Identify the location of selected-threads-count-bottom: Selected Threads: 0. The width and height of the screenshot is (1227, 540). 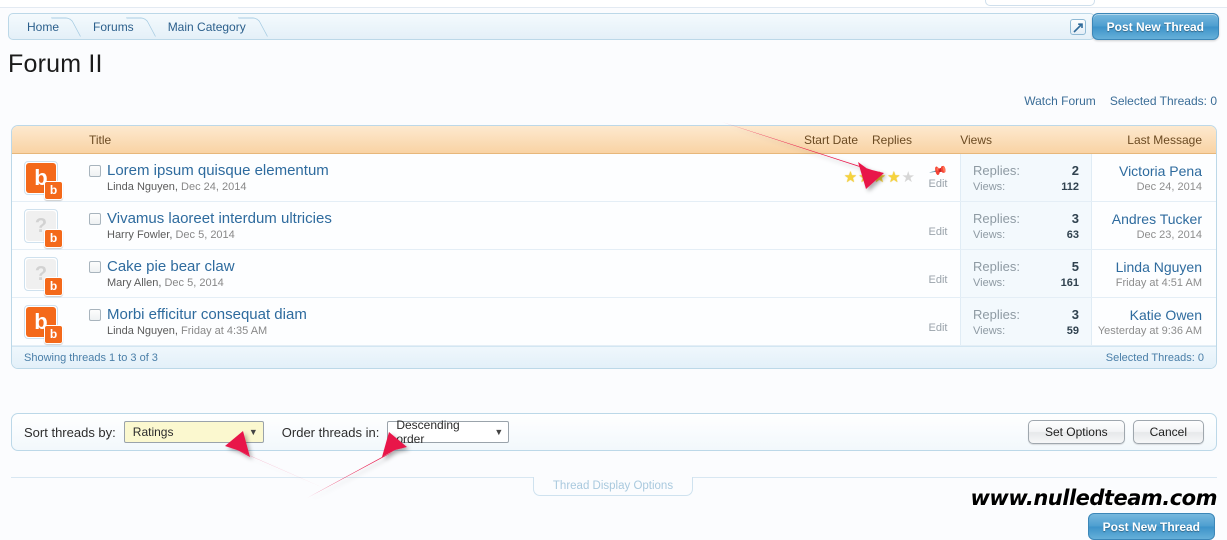
(1154, 357).